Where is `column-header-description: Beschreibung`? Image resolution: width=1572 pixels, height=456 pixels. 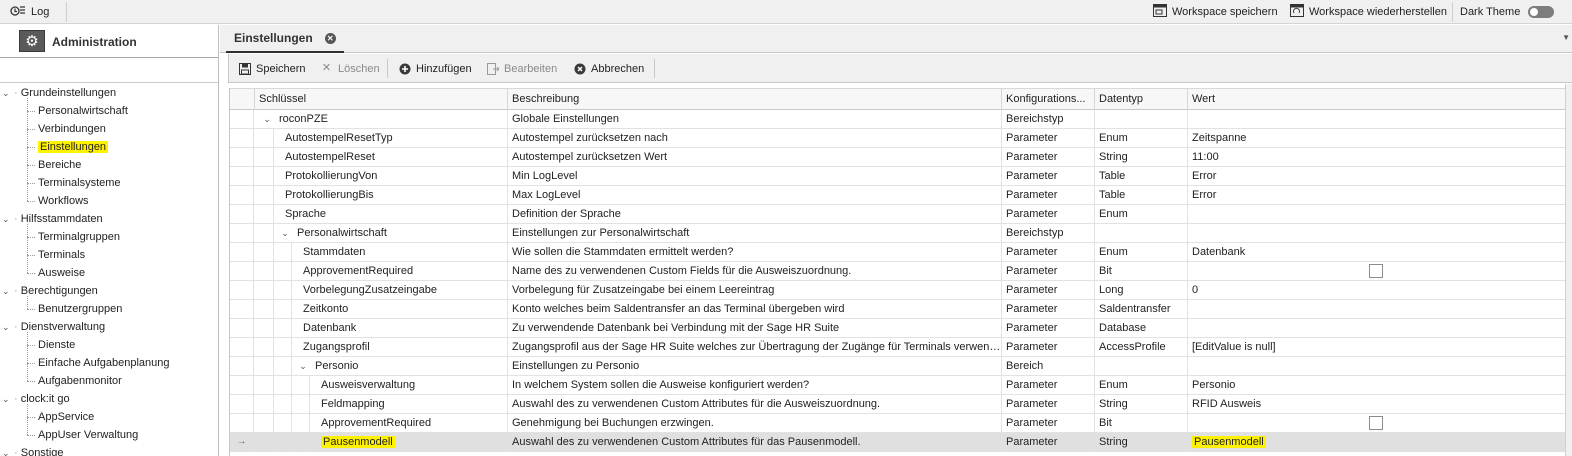 column-header-description: Beschreibung is located at coordinates (755, 99).